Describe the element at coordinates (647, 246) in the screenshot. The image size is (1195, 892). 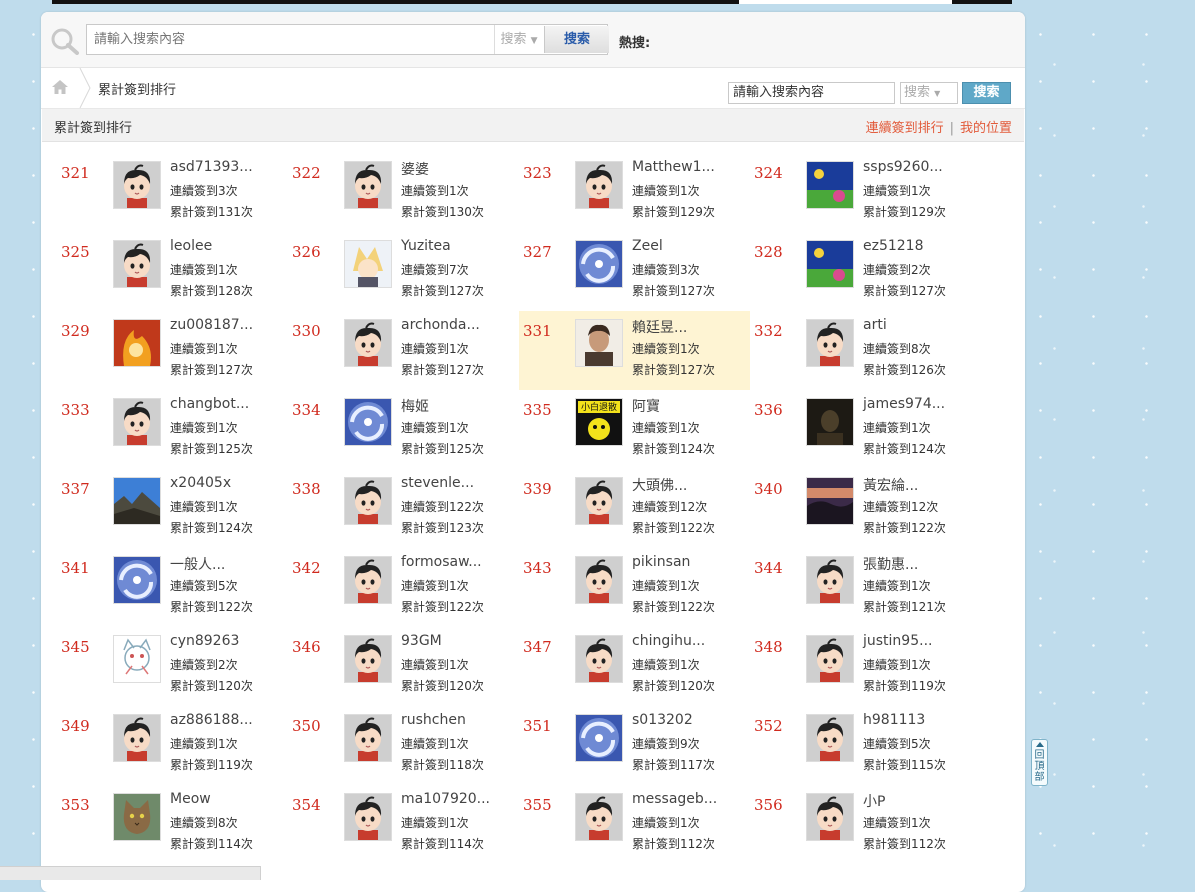
I see `username-link: Zeel` at that location.